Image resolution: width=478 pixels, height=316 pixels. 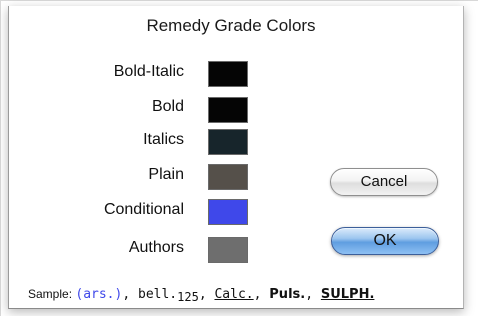 I want to click on grade-label-plain: Plain, so click(x=166, y=174).